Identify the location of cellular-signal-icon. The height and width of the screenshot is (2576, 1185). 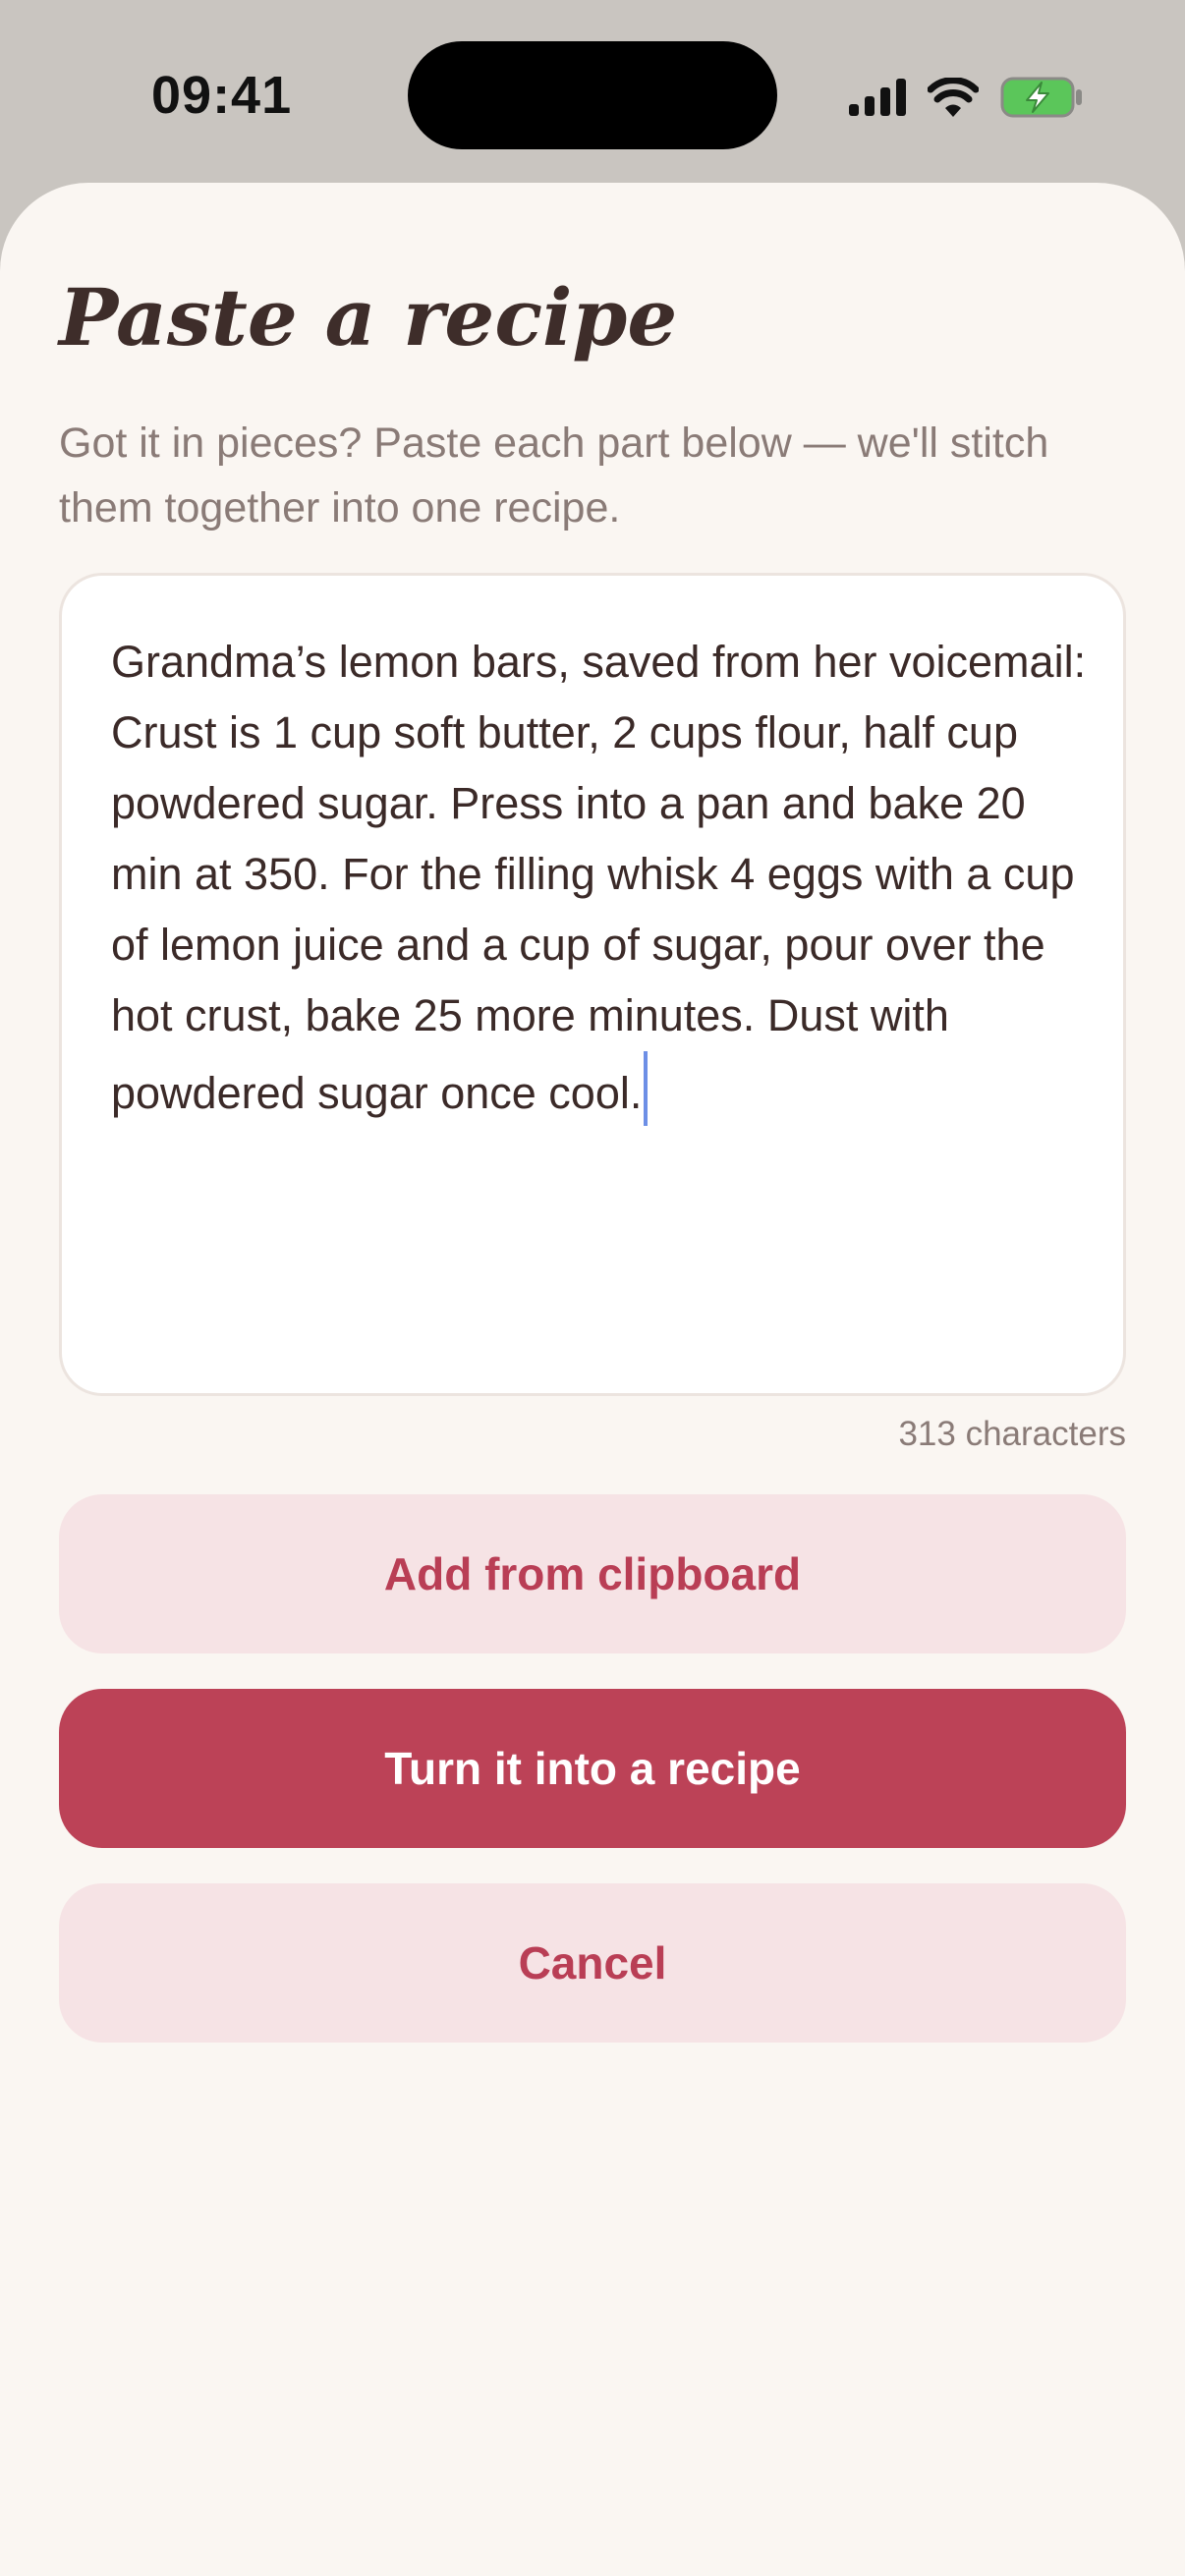
(878, 97).